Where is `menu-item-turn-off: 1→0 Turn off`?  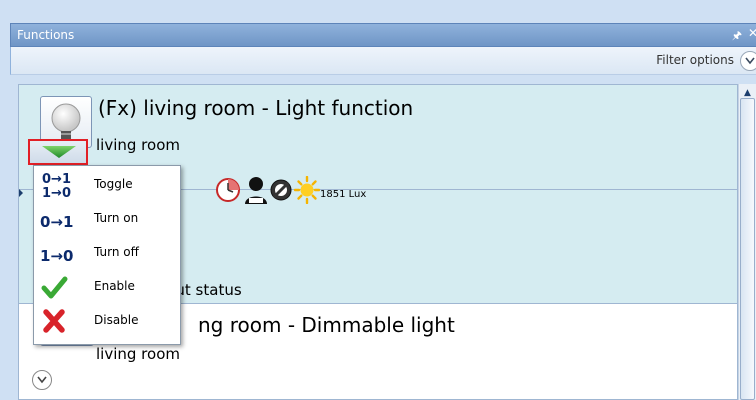
menu-item-turn-off: 1→0 Turn off is located at coordinates (107, 253).